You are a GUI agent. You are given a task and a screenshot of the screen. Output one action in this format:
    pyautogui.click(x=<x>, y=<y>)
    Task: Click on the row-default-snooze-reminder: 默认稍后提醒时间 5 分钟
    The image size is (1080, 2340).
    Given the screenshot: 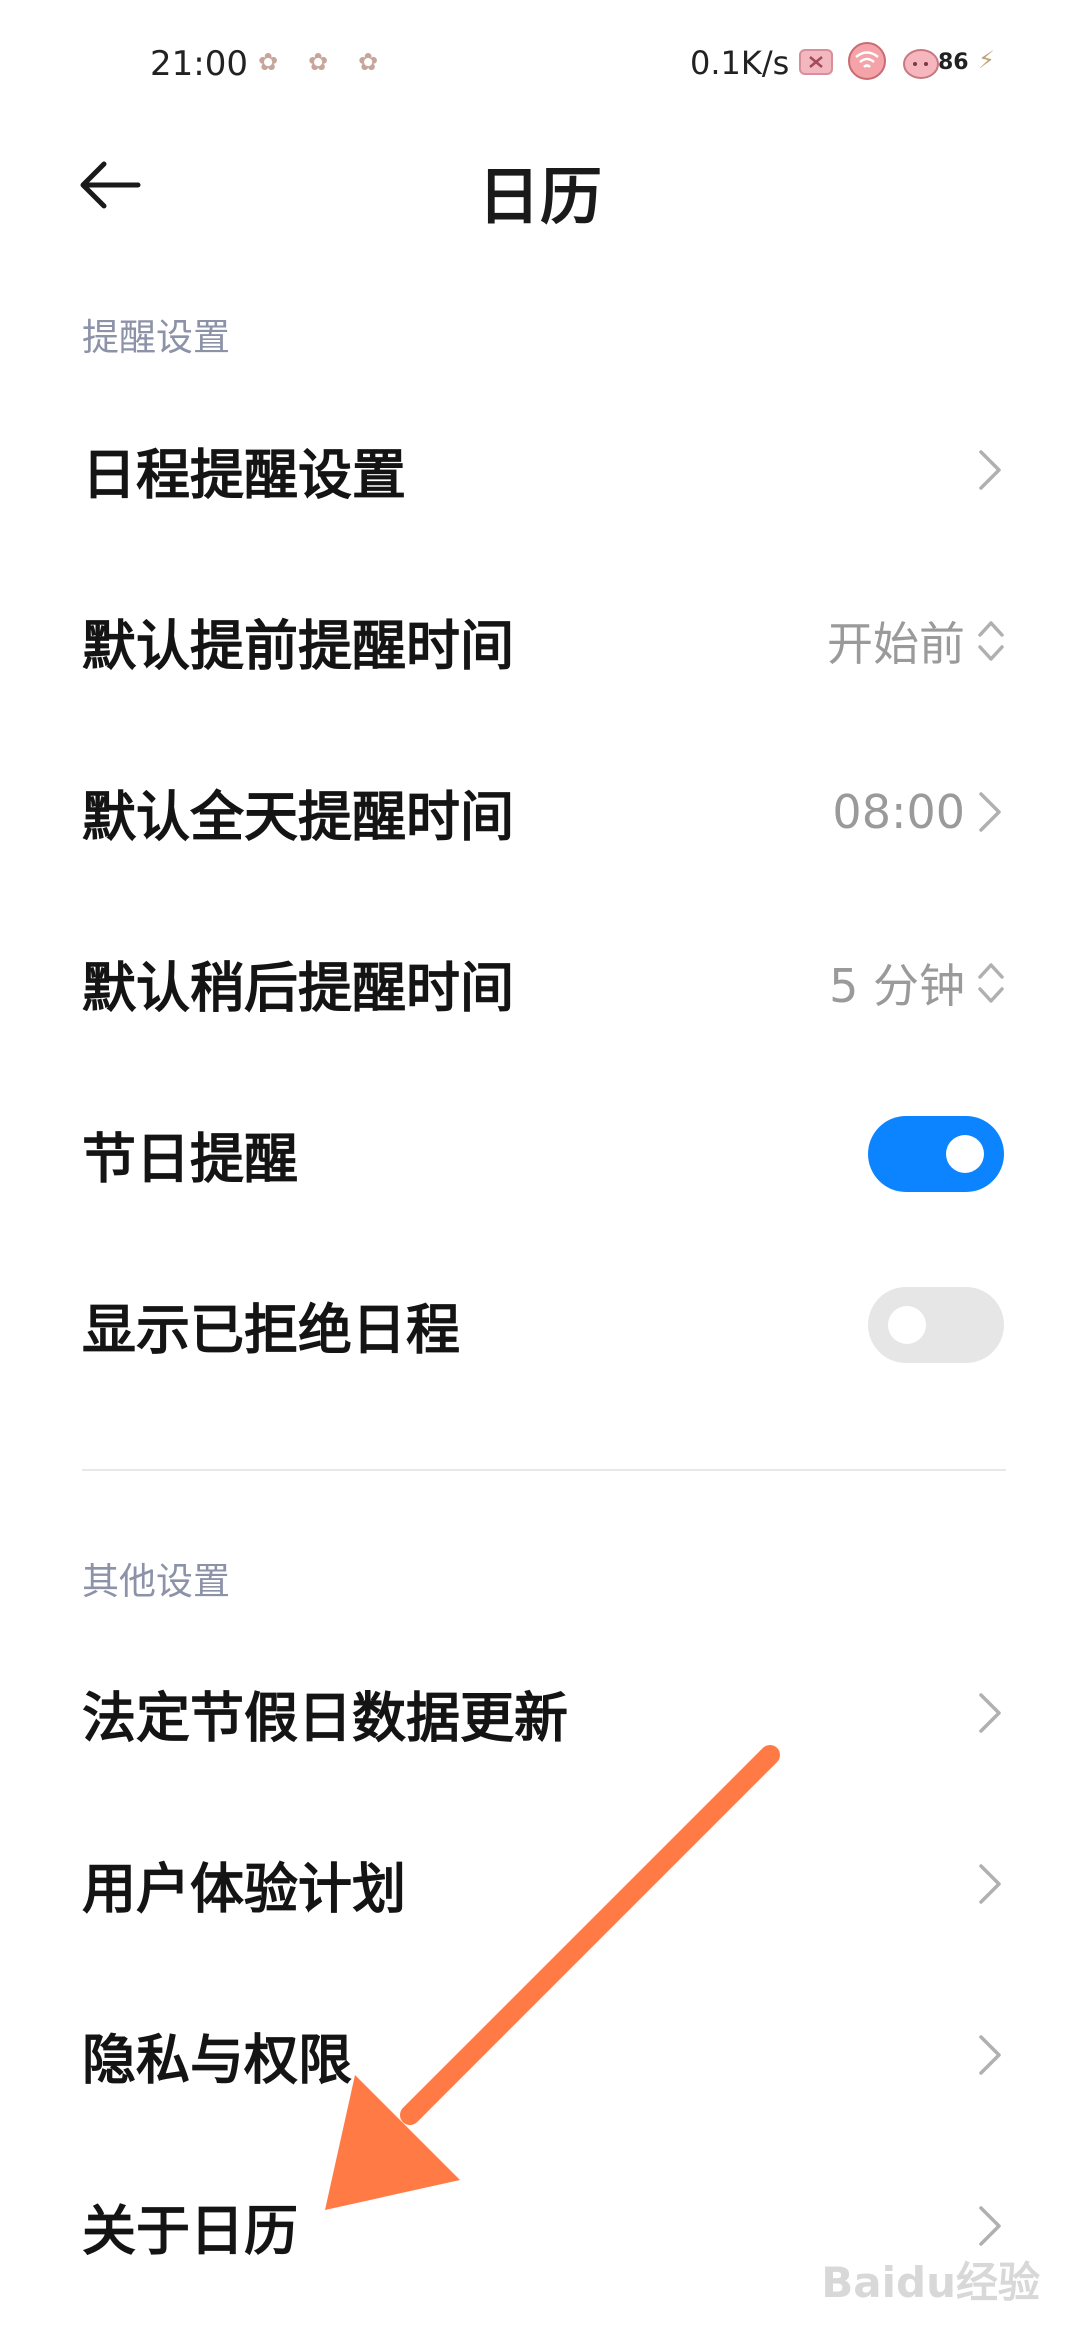 What is the action you would take?
    pyautogui.click(x=540, y=983)
    